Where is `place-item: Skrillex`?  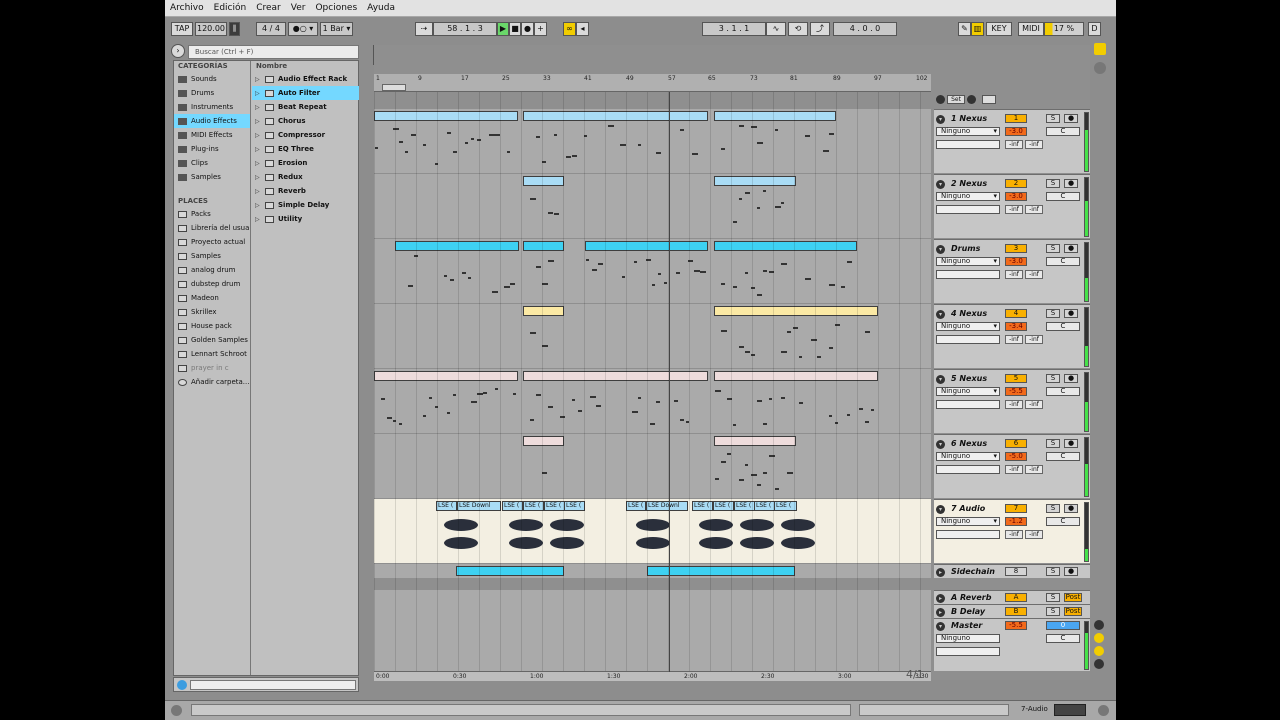 place-item: Skrillex is located at coordinates (212, 312).